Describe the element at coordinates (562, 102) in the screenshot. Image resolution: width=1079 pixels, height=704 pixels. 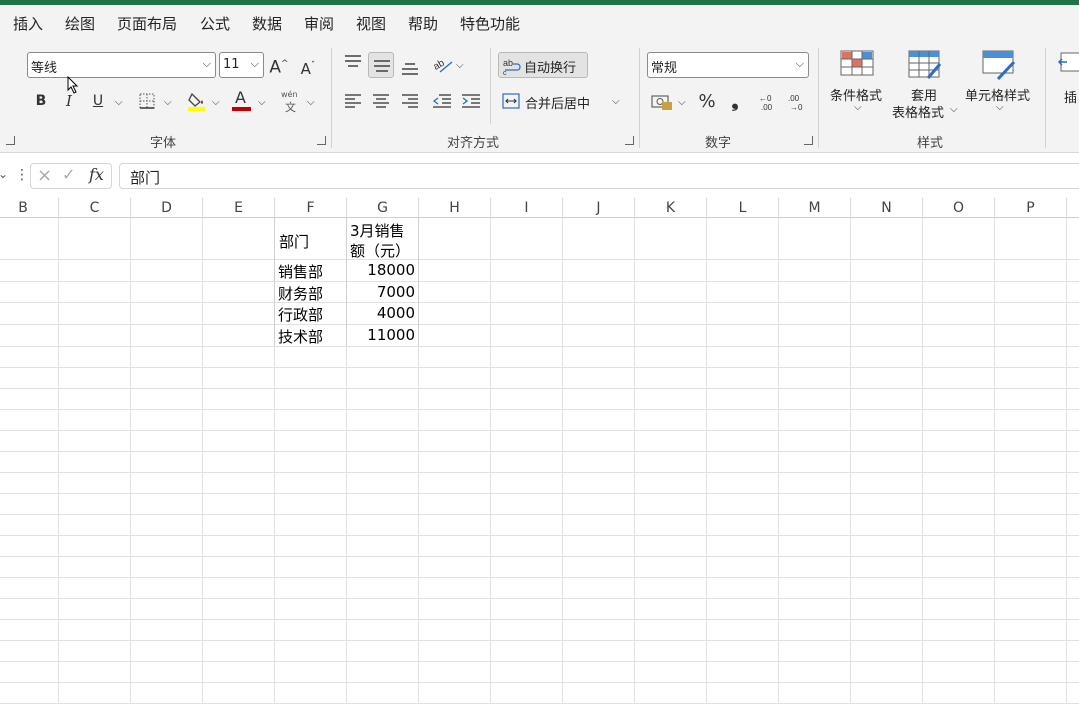
I see `merge-center-button: 合并后居中 ⌵` at that location.